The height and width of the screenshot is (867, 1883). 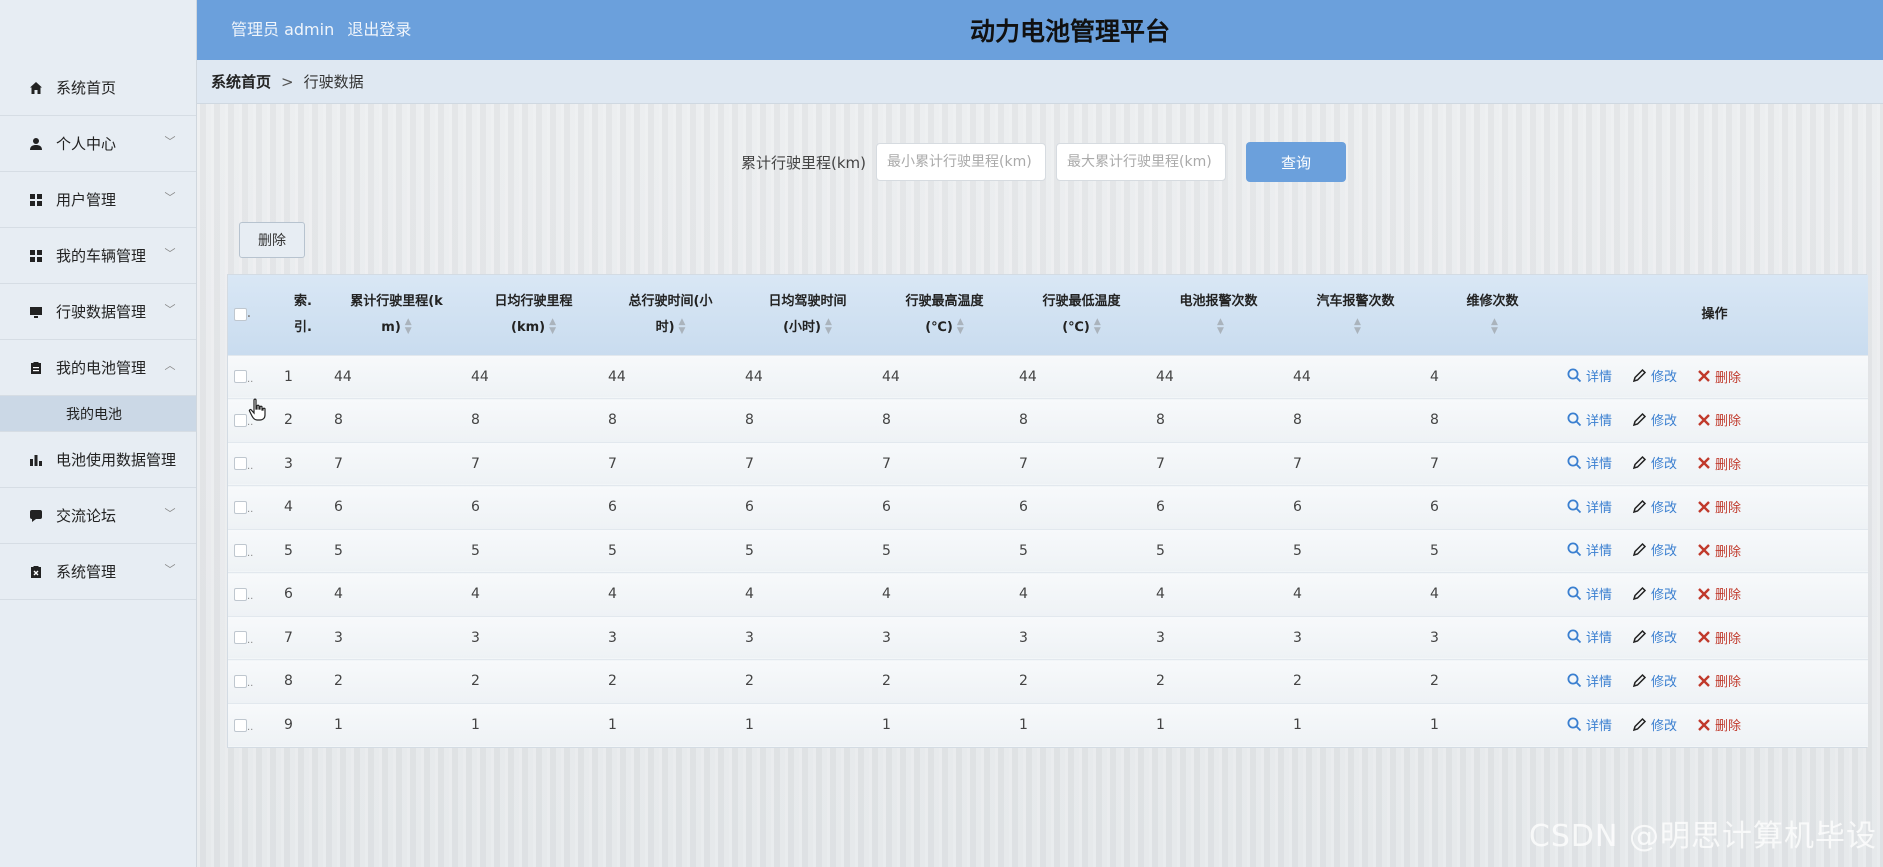 What do you see at coordinates (98, 516) in the screenshot?
I see `sidebar-item-7: 交流论坛 ﹀` at bounding box center [98, 516].